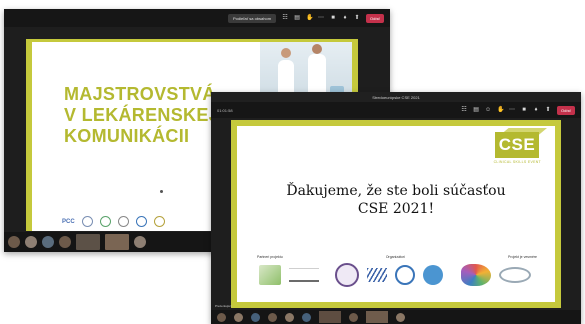 This screenshot has width=585, height=324. I want to click on presenter-label: Prezentujúci, so click(223, 306).